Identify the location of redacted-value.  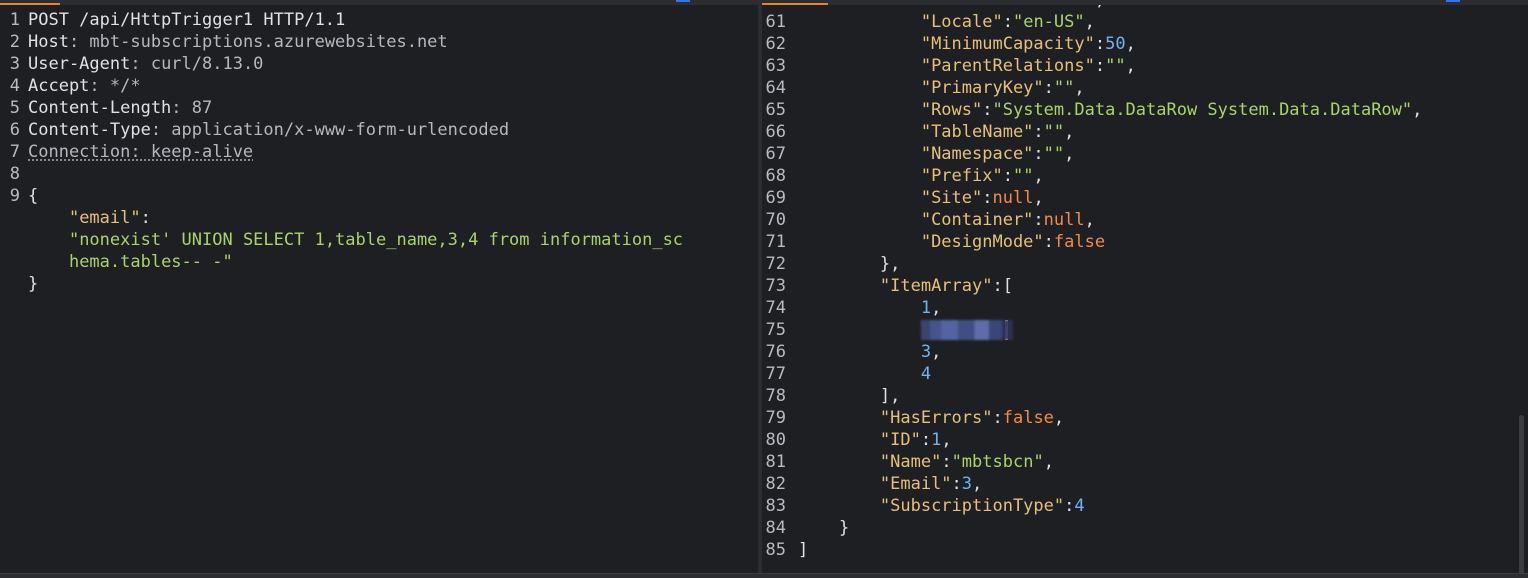
(966, 330).